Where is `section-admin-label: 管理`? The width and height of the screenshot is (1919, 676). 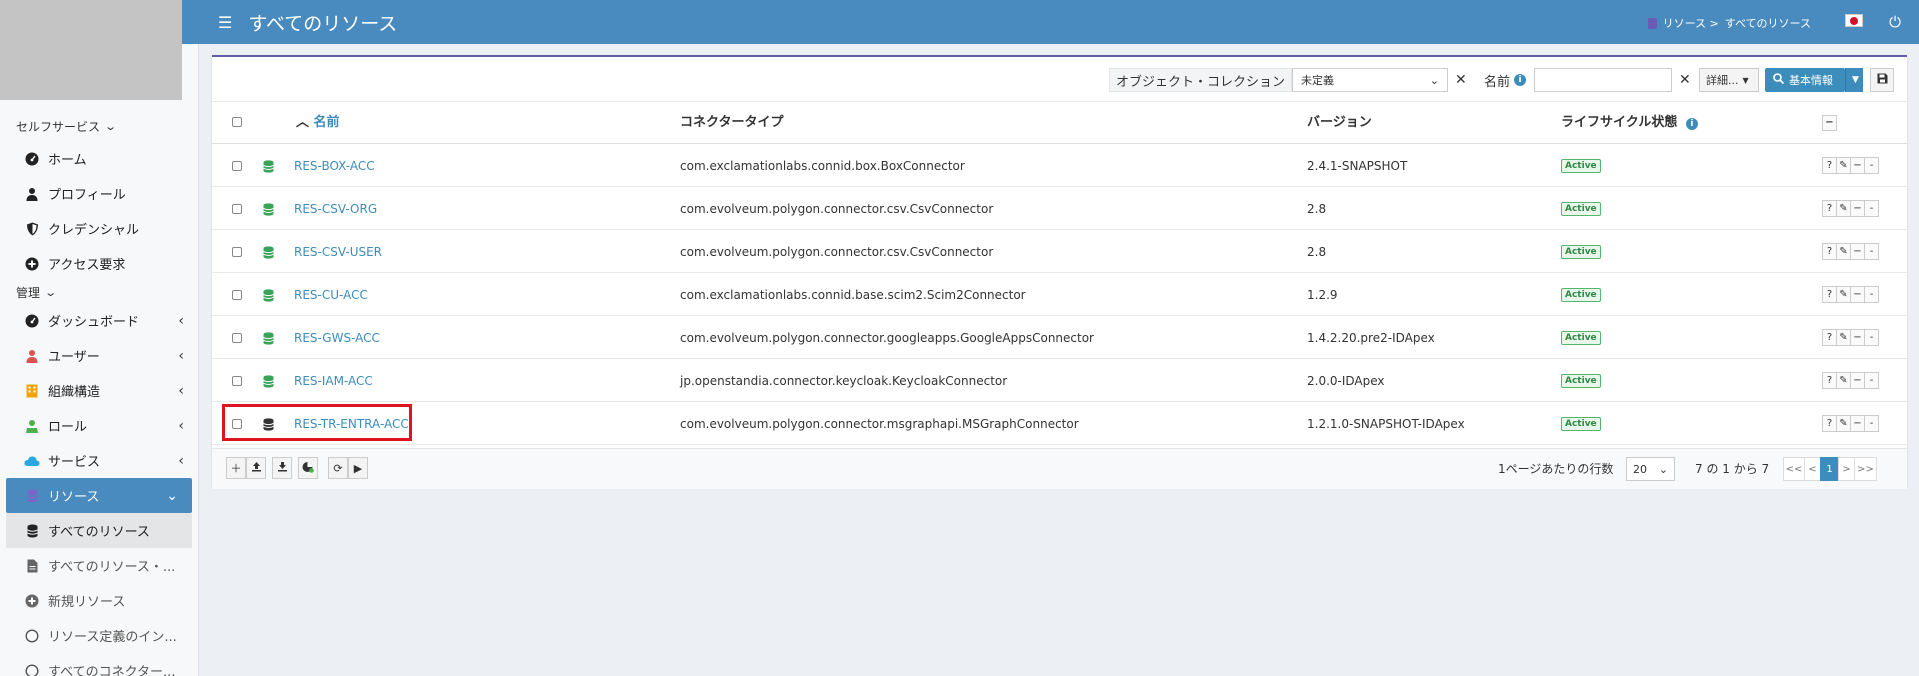 section-admin-label: 管理 is located at coordinates (28, 292).